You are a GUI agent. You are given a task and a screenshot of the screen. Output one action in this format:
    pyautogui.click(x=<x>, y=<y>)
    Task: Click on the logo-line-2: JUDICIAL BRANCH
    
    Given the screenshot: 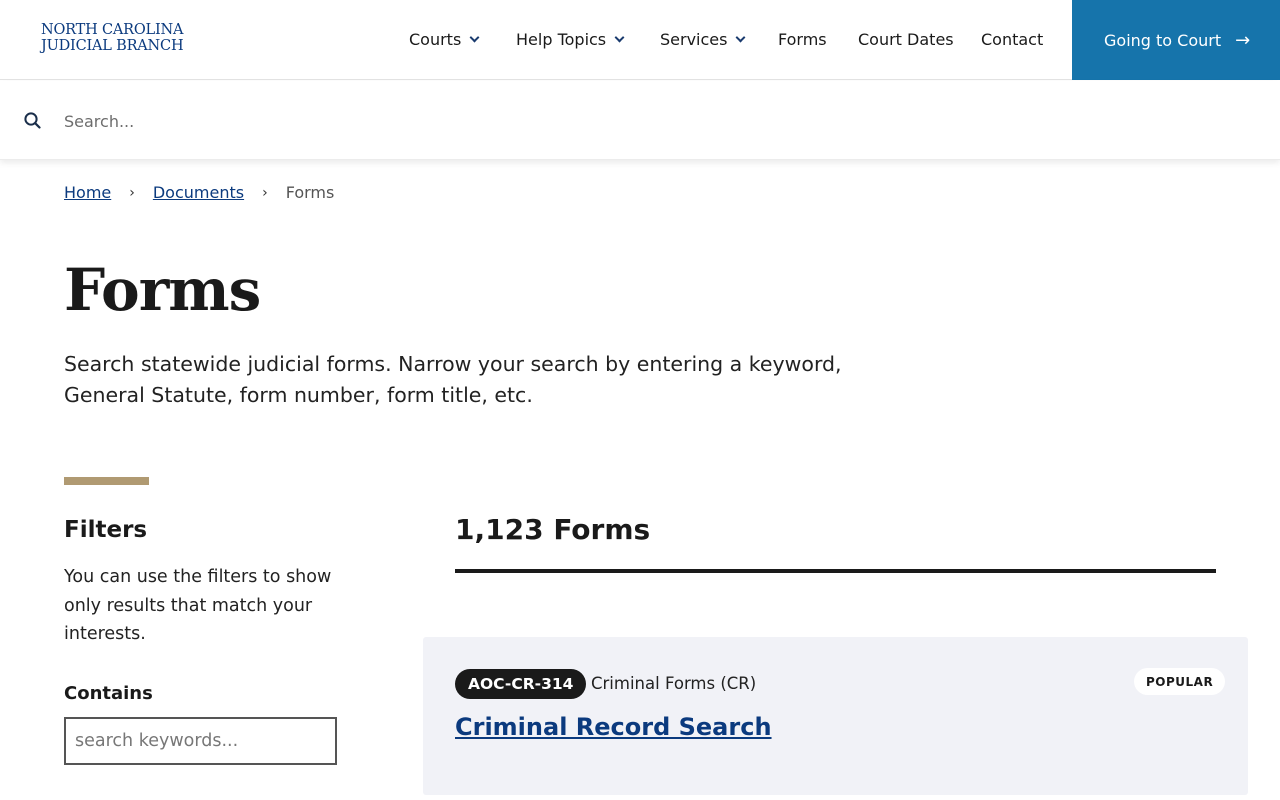 What is the action you would take?
    pyautogui.click(x=112, y=46)
    